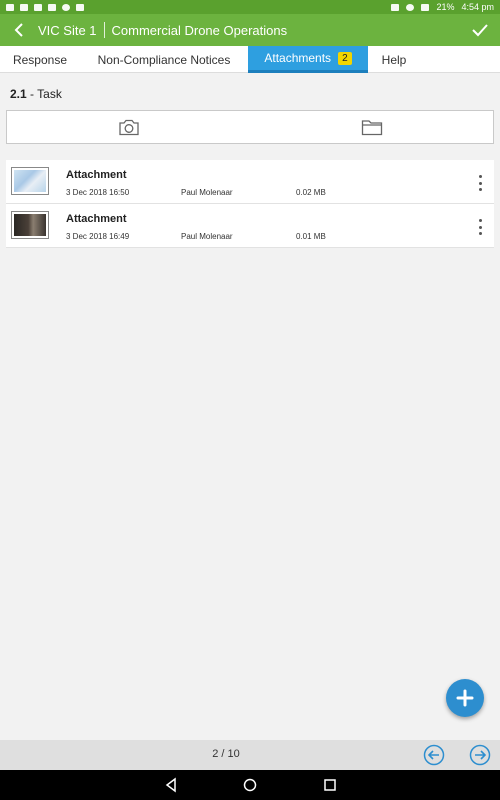 The image size is (500, 800). I want to click on tab-attachments: Attachments 2, so click(308, 59).